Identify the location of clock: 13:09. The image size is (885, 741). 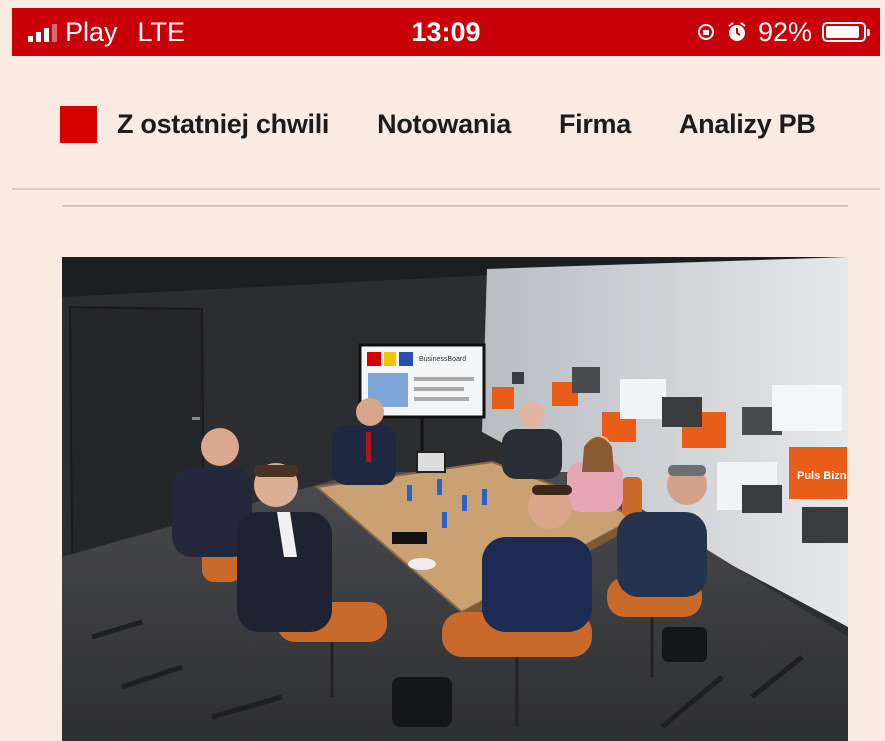
(446, 31).